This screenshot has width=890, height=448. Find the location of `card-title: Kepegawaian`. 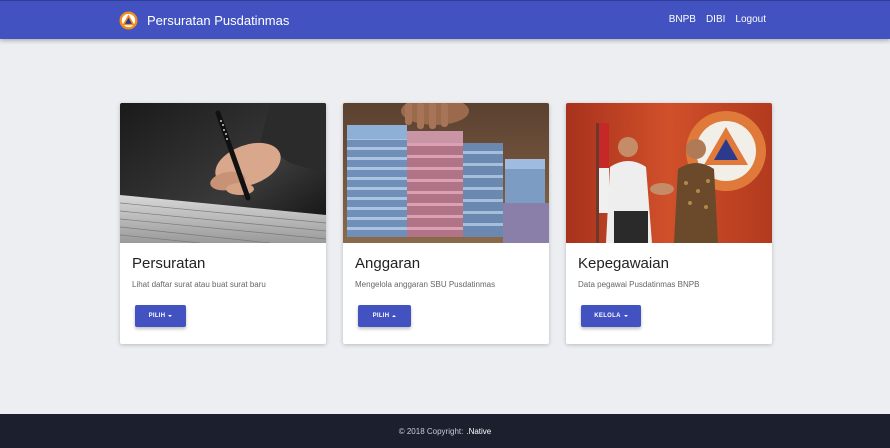

card-title: Kepegawaian is located at coordinates (623, 263).